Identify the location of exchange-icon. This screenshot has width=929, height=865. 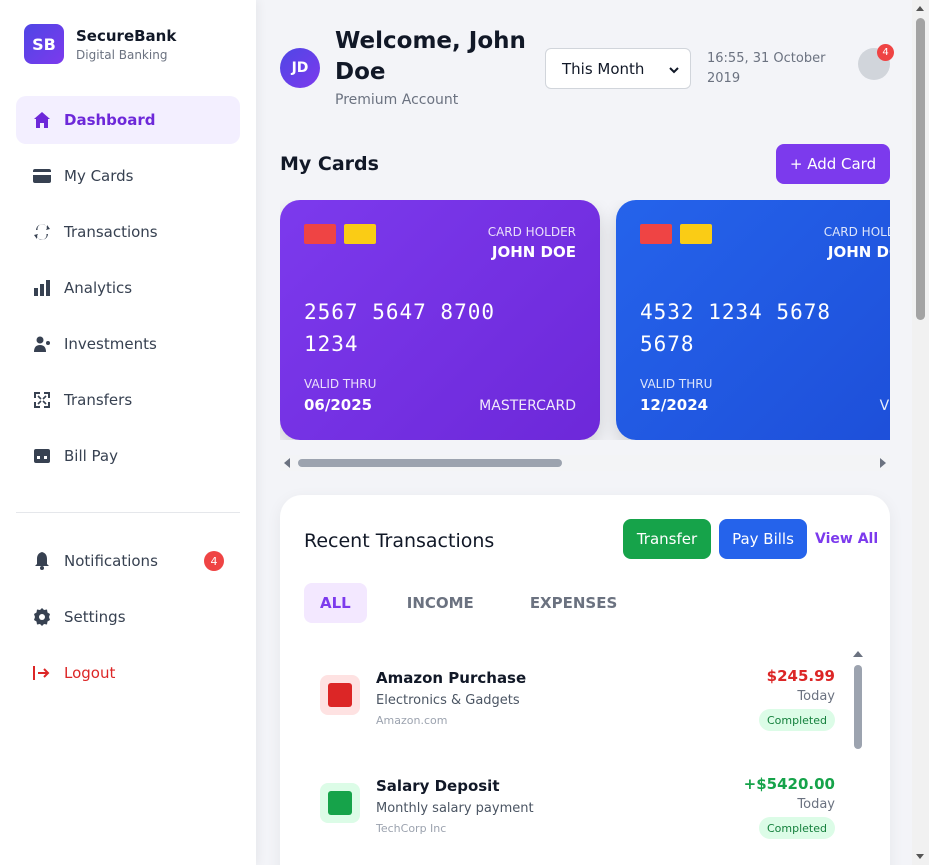
(42, 232).